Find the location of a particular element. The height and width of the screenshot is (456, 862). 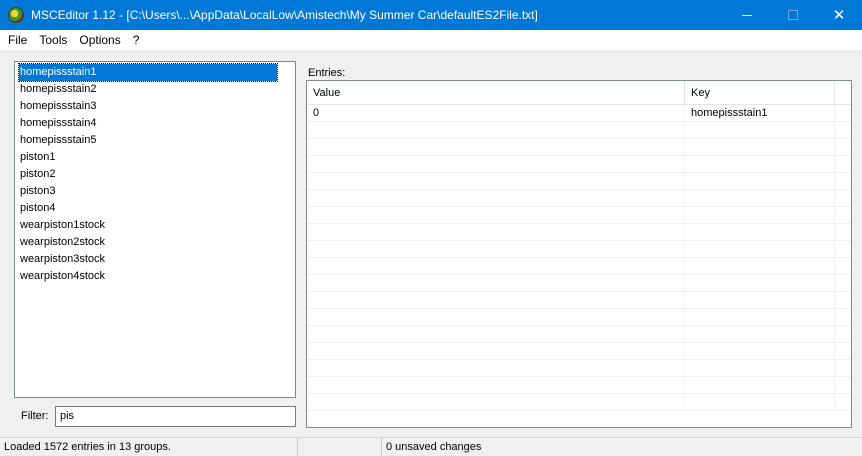

minimize-button is located at coordinates (747, 15).